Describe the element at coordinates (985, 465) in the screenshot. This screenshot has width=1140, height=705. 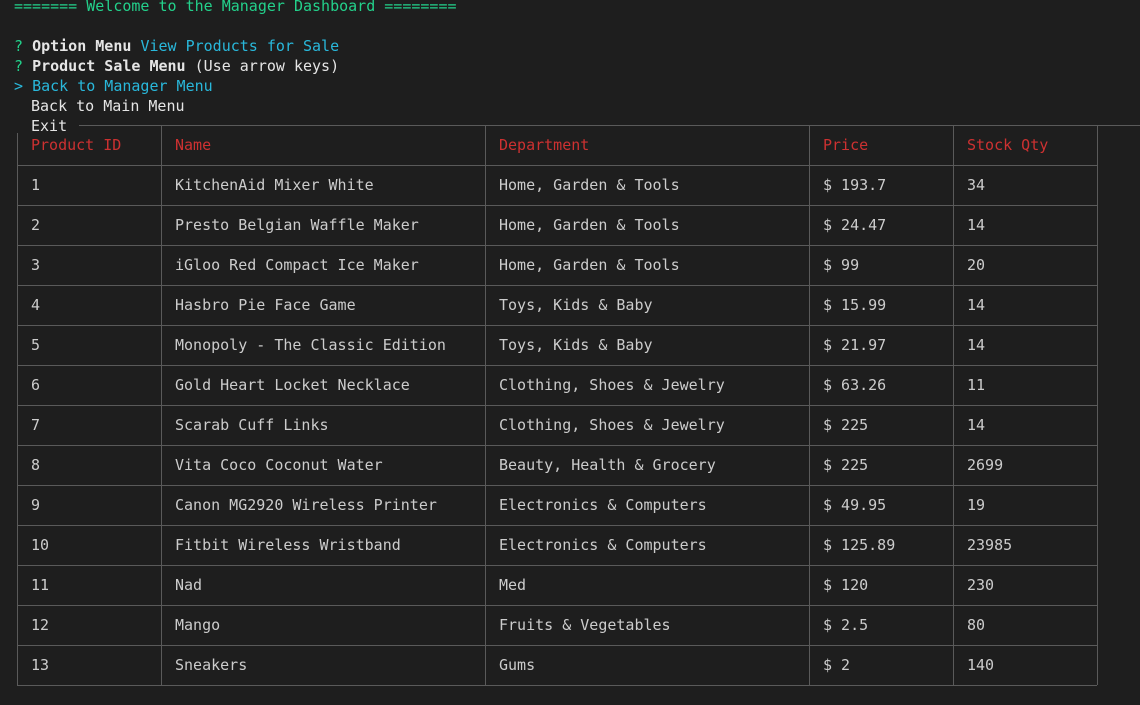
I see `cell-stock-qty: 2699` at that location.